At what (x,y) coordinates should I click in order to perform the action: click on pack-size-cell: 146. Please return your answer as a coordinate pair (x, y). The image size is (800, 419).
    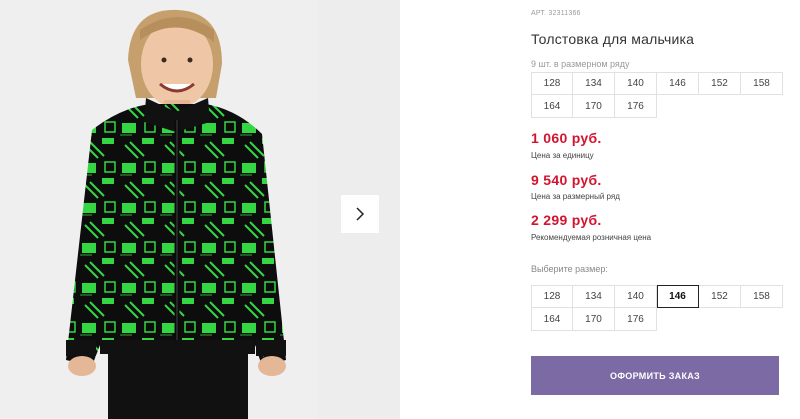
    Looking at the image, I should click on (678, 83).